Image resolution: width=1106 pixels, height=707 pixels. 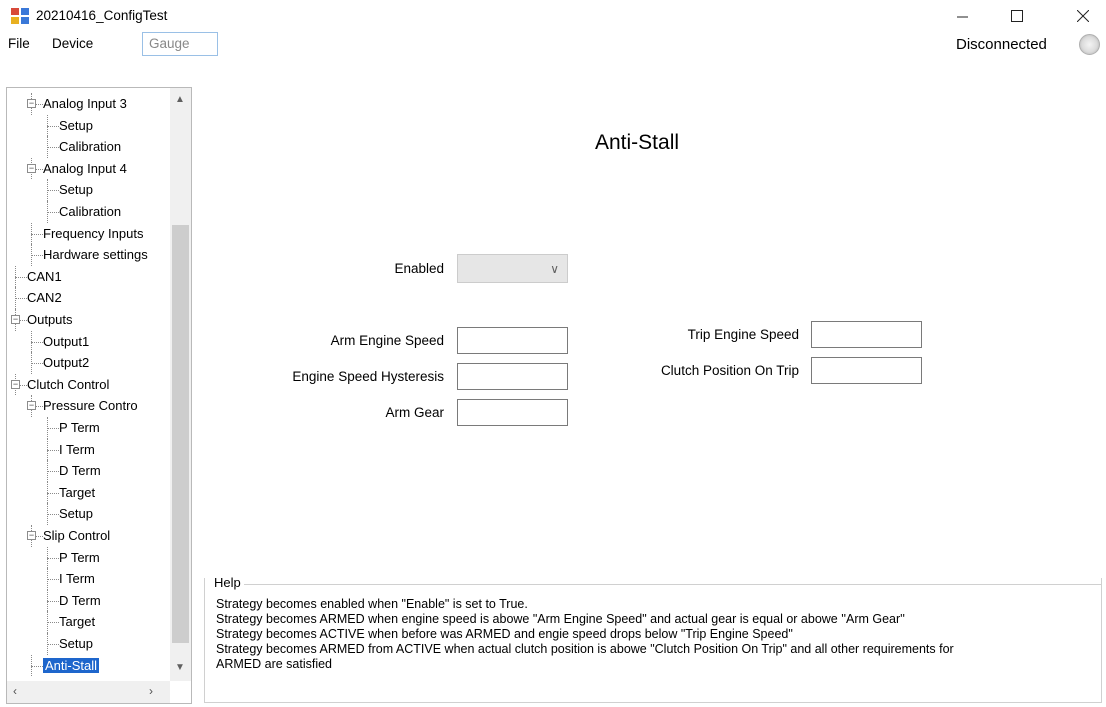 I want to click on help-line: ARMED are satisfied, so click(x=274, y=664).